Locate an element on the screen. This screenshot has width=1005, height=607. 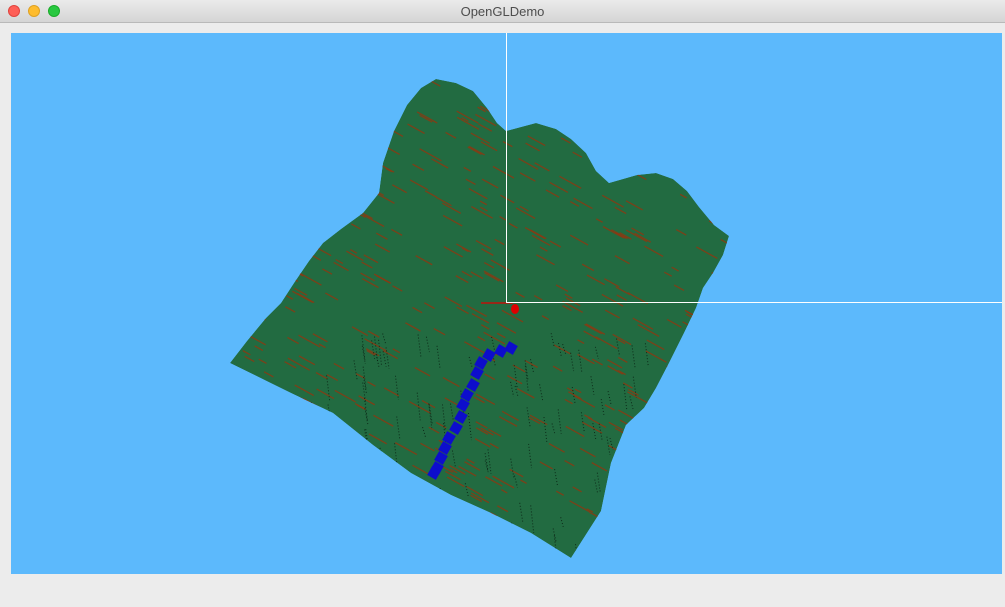
title-bar: OpenGLDemo is located at coordinates (502, 11).